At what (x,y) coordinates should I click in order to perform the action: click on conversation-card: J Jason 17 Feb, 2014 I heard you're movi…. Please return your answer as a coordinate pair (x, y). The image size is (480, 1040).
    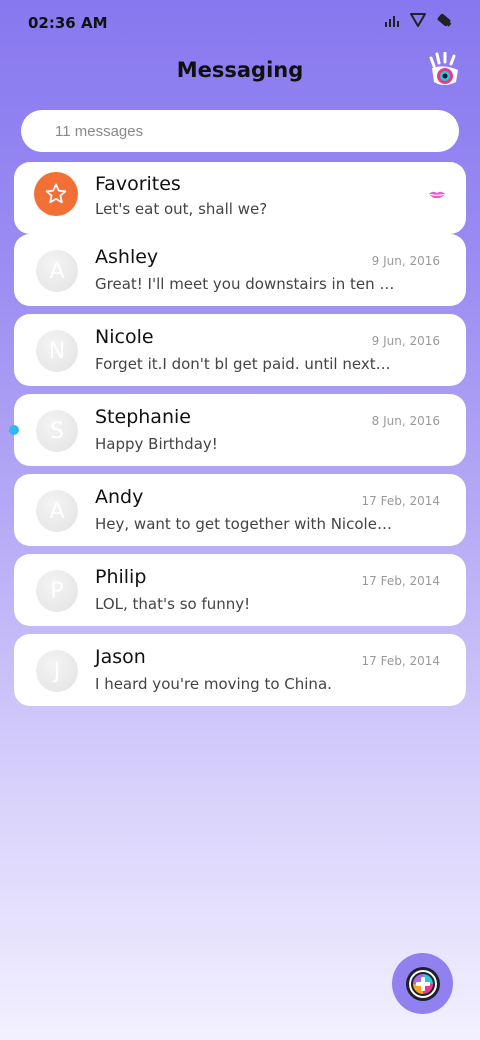
    Looking at the image, I should click on (240, 670).